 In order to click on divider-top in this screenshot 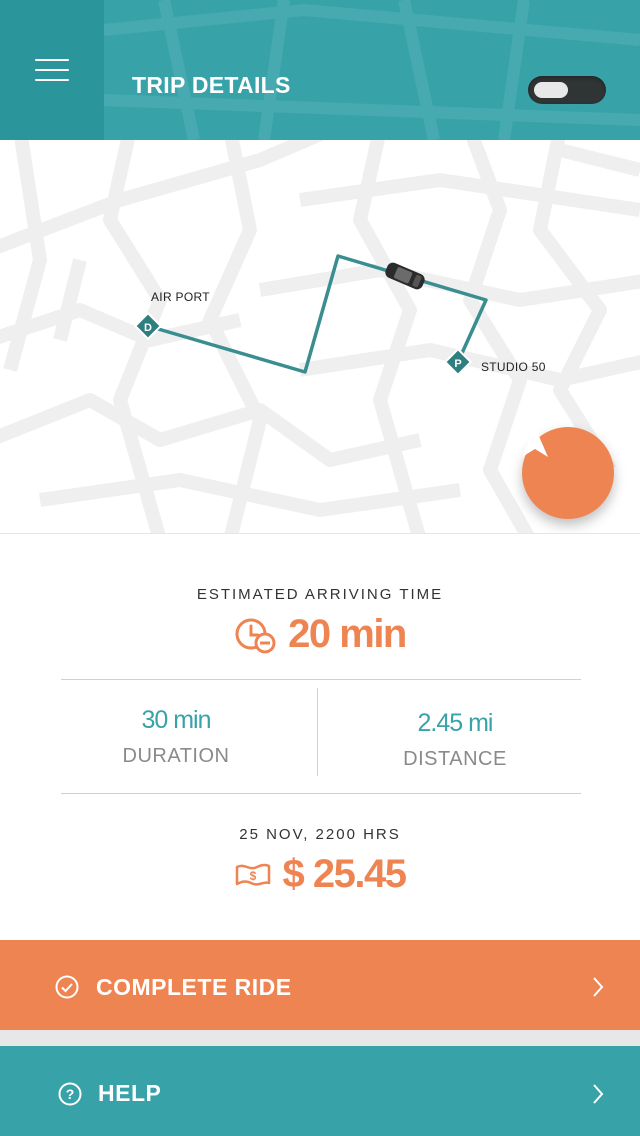, I will do `click(321, 679)`.